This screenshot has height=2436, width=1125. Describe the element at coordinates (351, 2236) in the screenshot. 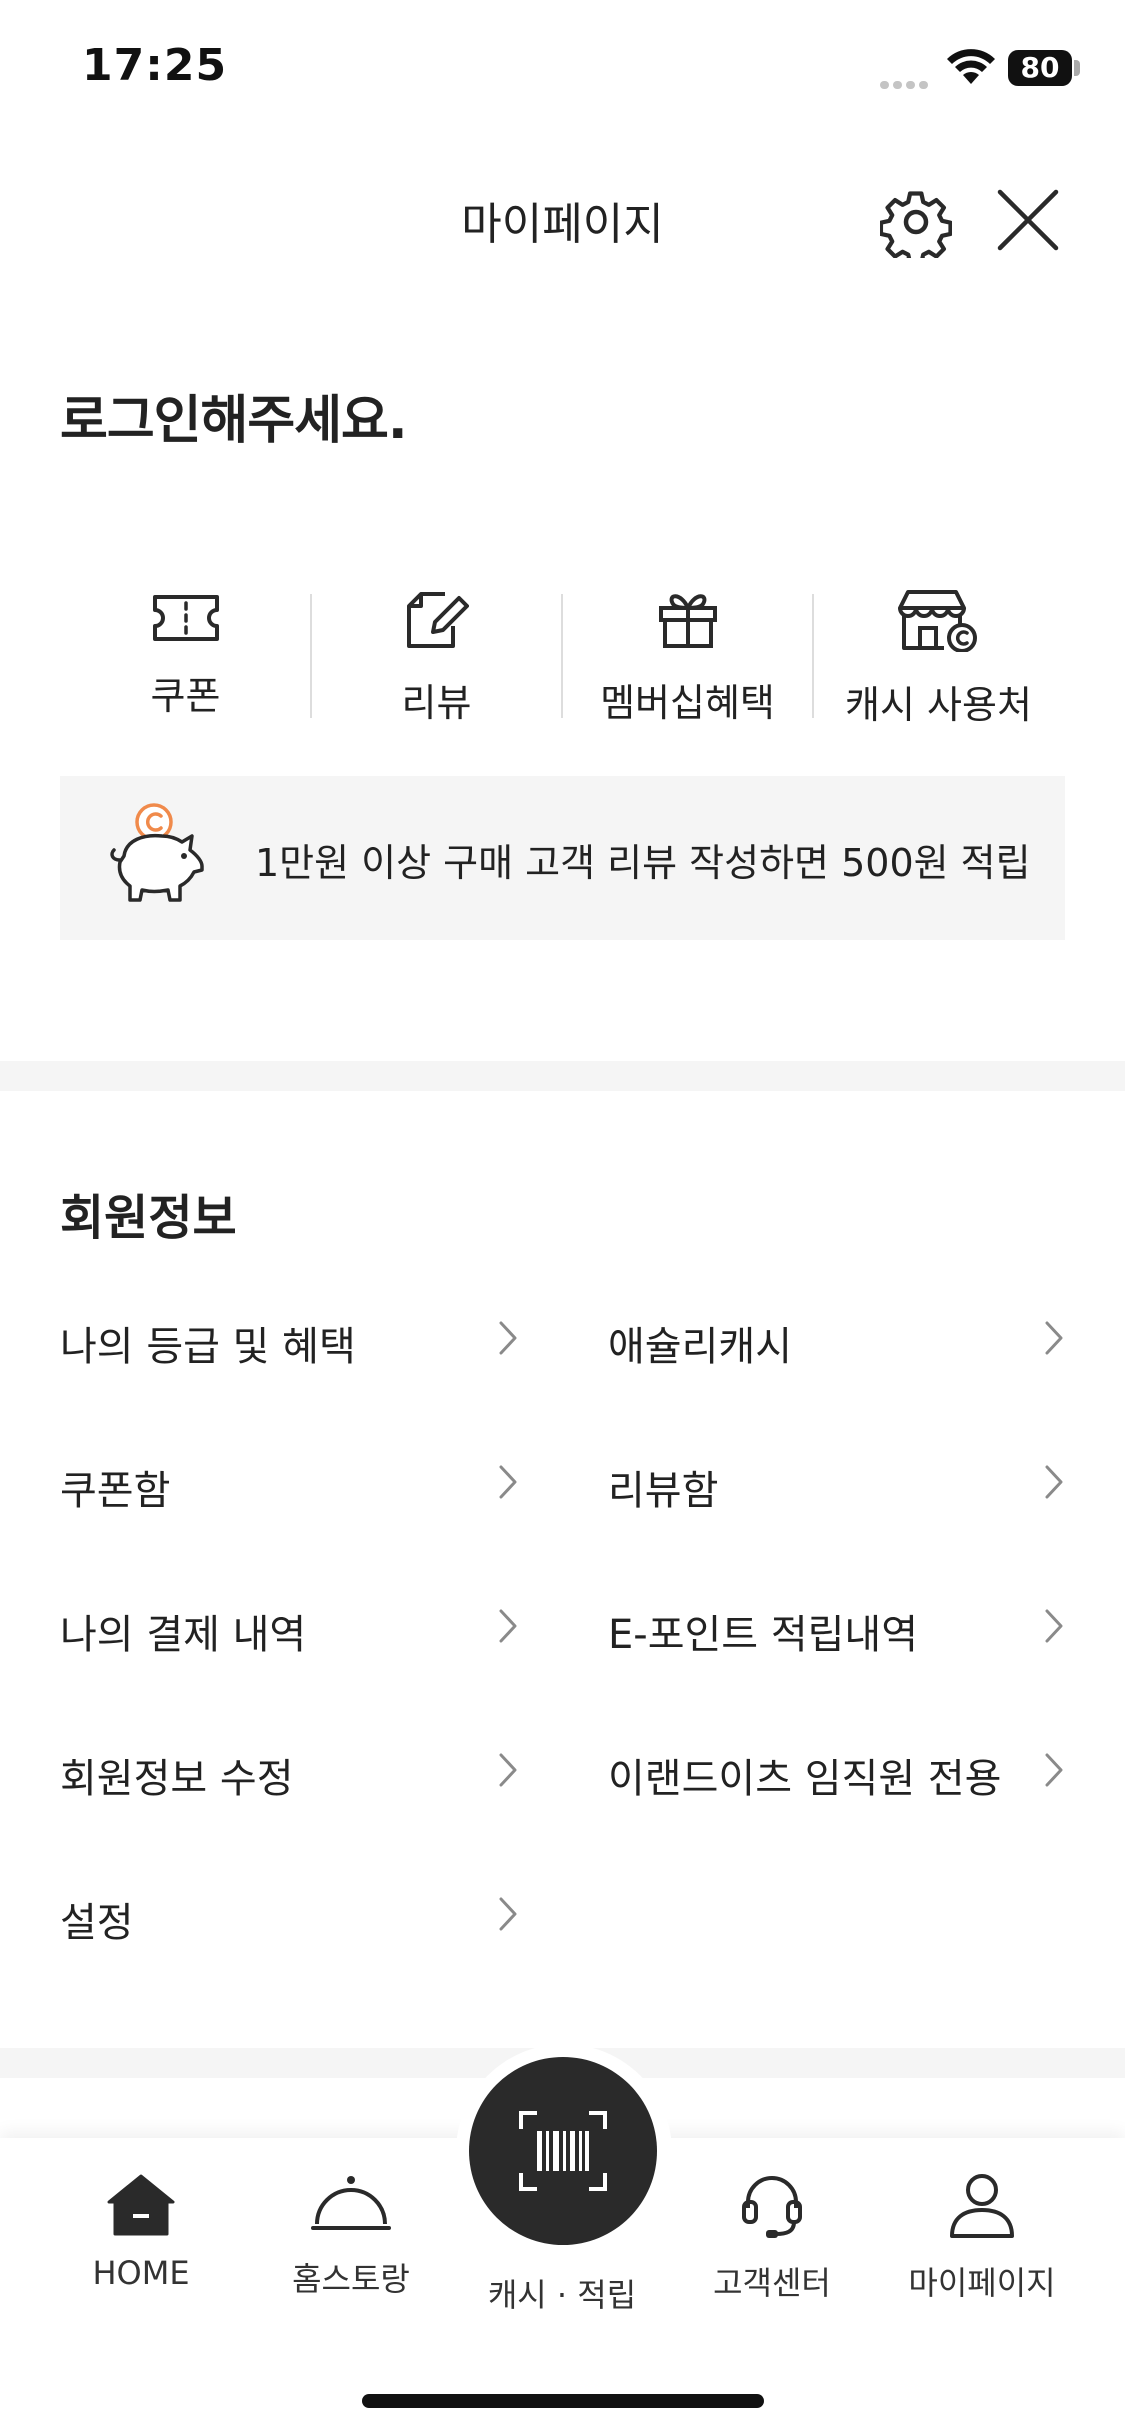

I see `nav-homestaurant: 홈스토랑` at that location.